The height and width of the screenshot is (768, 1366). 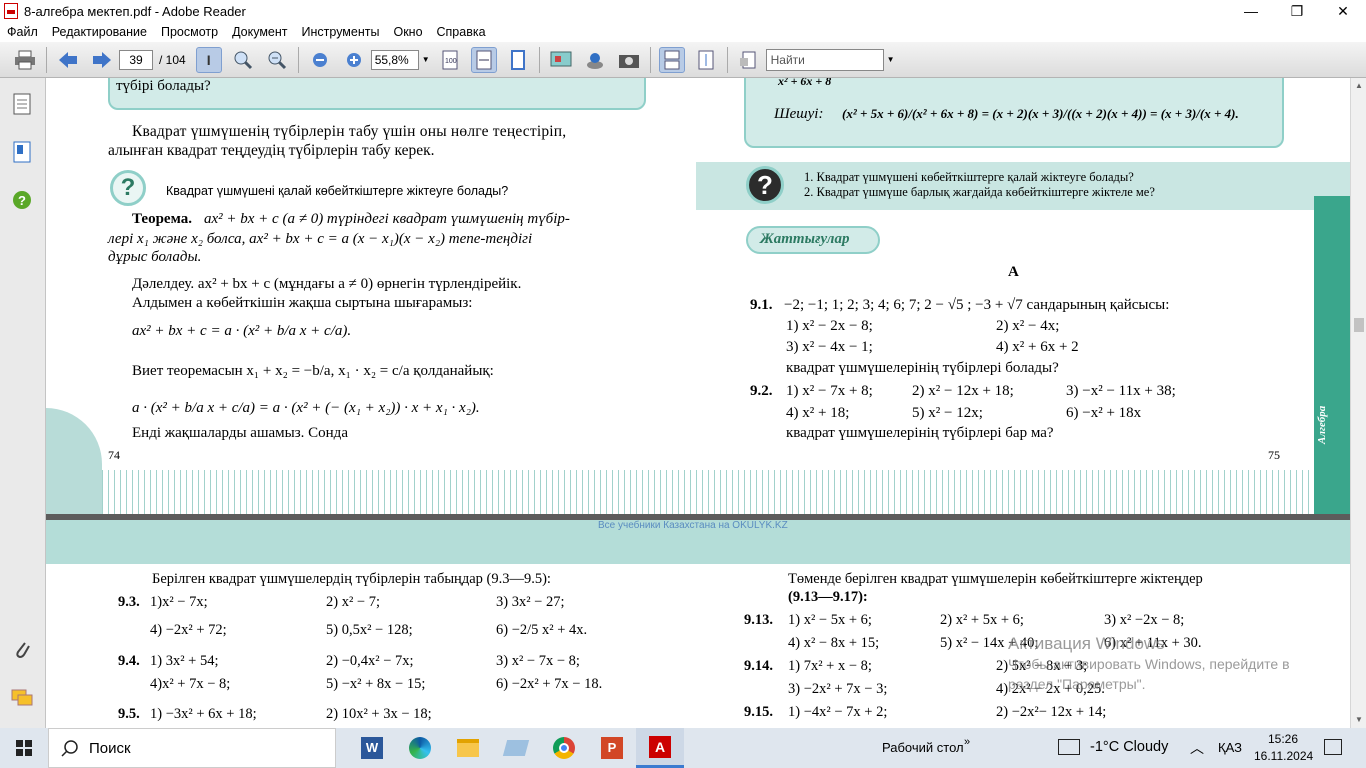 I want to click on exercise-9-2-b: 2) x² − 12x + 18;, so click(x=963, y=391).